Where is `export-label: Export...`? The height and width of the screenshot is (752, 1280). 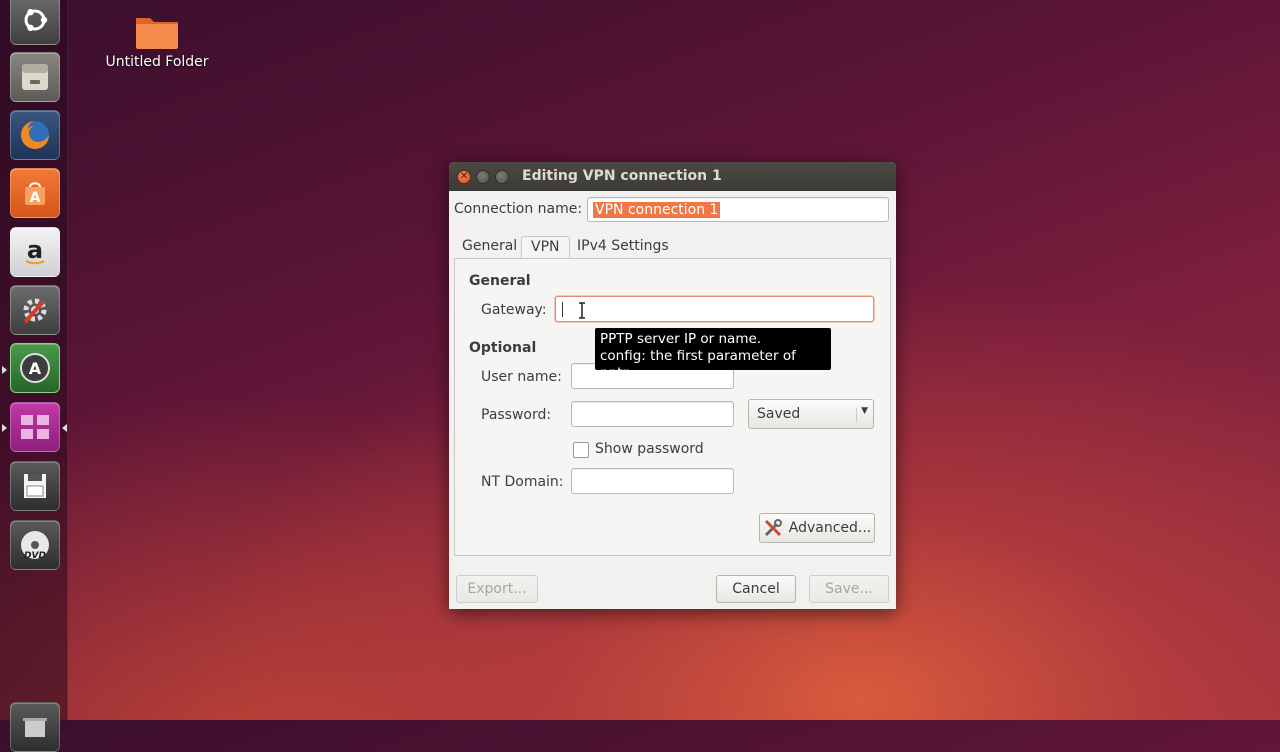
export-label: Export... is located at coordinates (497, 589).